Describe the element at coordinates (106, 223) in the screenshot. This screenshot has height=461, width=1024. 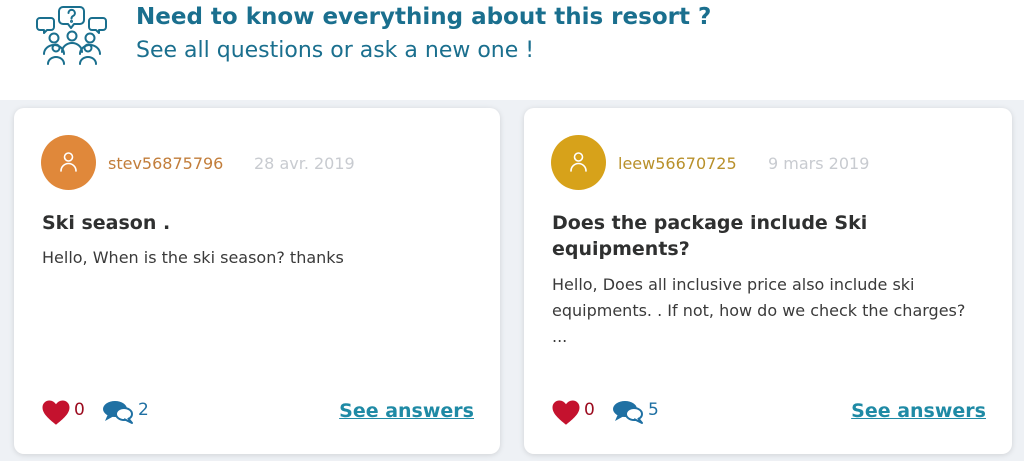
I see `question-title: Ski season .` at that location.